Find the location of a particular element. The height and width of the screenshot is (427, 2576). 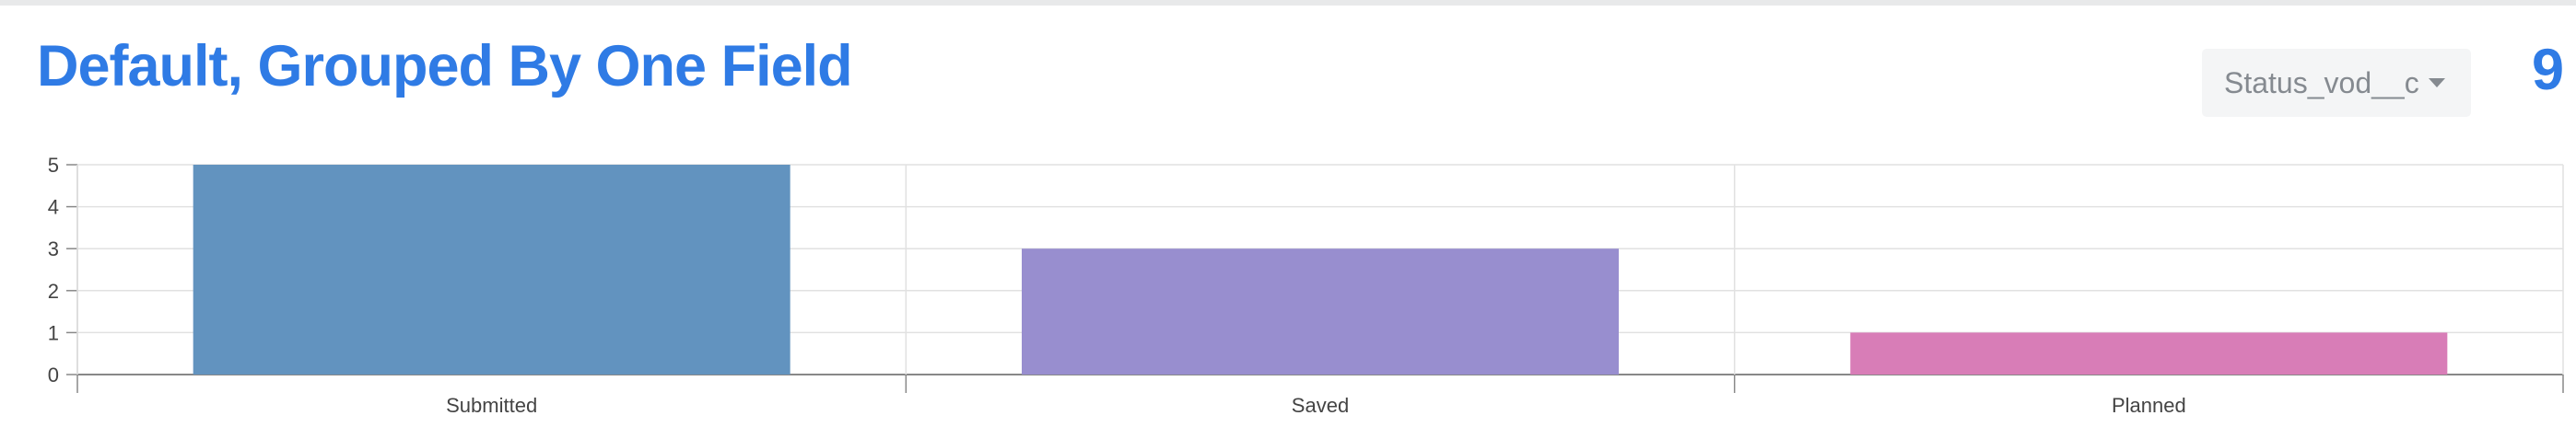

y-tick-label: 0 is located at coordinates (53, 376).